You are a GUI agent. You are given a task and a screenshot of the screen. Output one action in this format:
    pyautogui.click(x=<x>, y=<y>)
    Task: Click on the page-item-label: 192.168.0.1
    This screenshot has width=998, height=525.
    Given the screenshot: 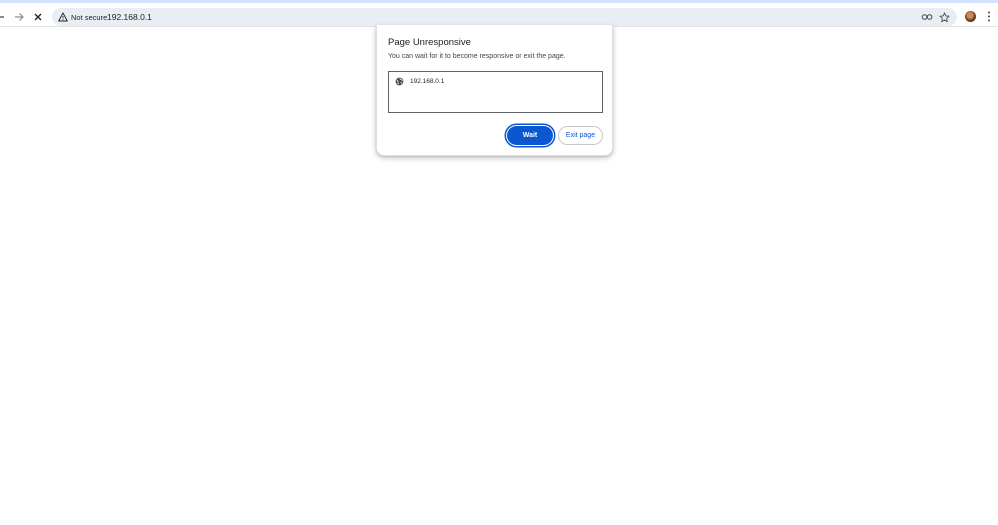 What is the action you would take?
    pyautogui.click(x=427, y=81)
    